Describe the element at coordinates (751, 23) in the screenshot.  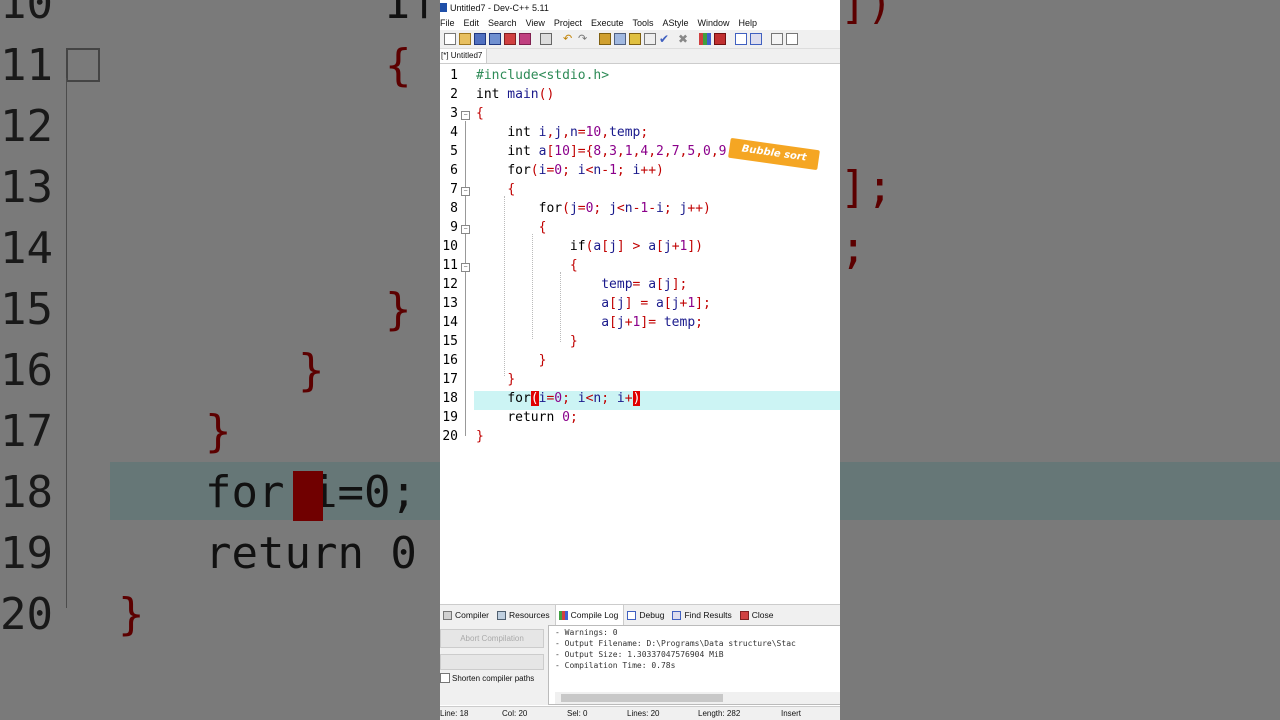
I see `menu-help: Help` at that location.